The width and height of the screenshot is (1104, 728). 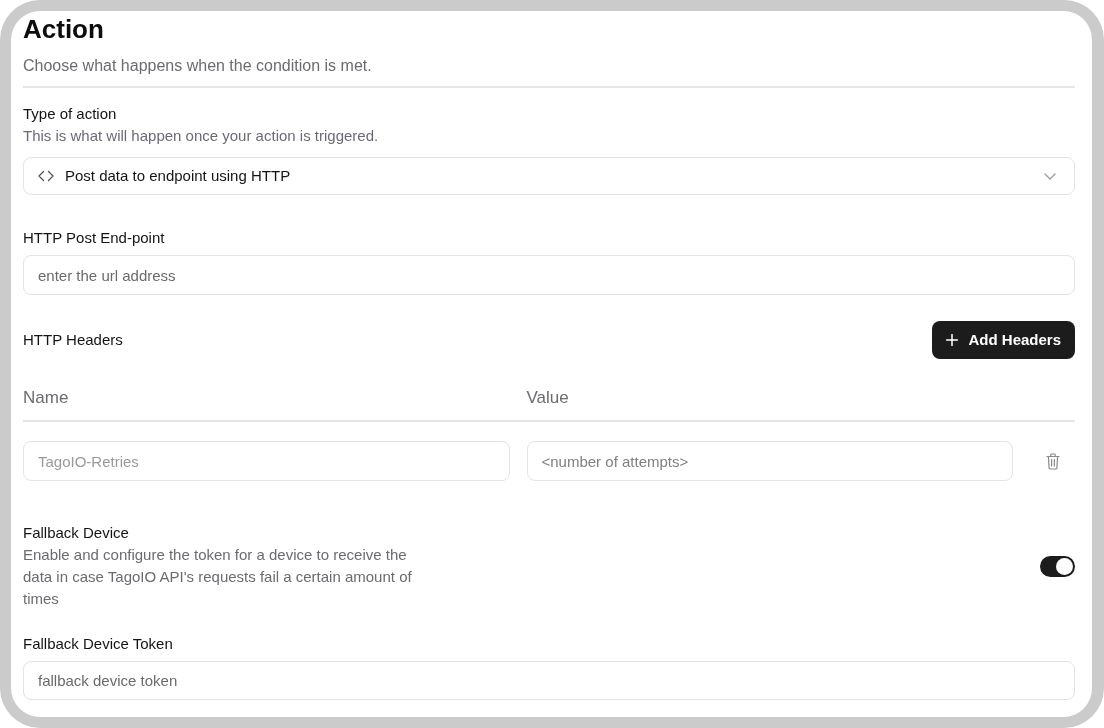 What do you see at coordinates (64, 29) in the screenshot?
I see `section-title: Action` at bounding box center [64, 29].